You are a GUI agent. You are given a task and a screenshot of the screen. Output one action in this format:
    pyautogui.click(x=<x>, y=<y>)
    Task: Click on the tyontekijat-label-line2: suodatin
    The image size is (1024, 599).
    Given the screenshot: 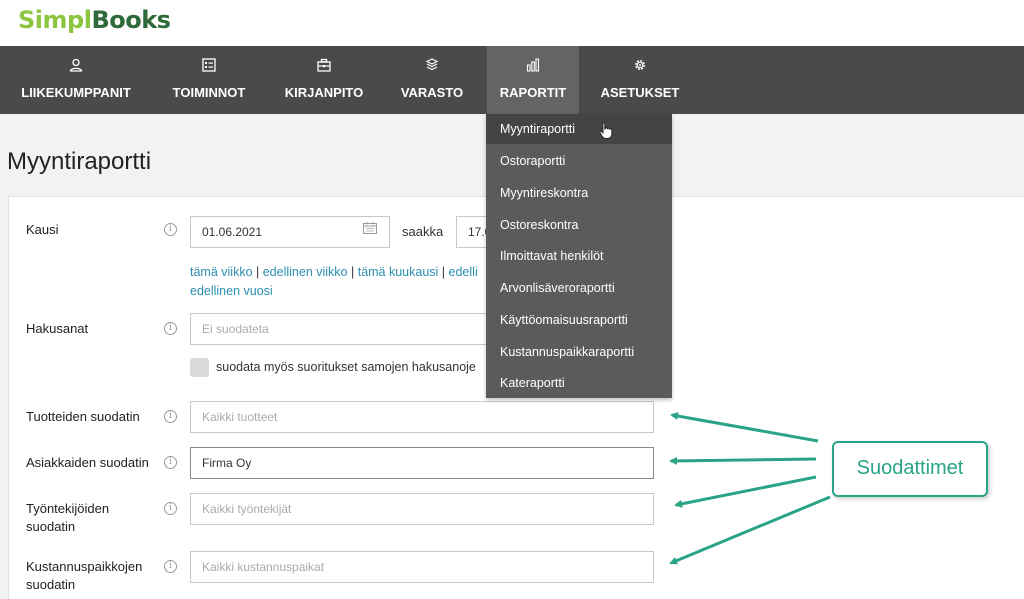 What is the action you would take?
    pyautogui.click(x=51, y=526)
    